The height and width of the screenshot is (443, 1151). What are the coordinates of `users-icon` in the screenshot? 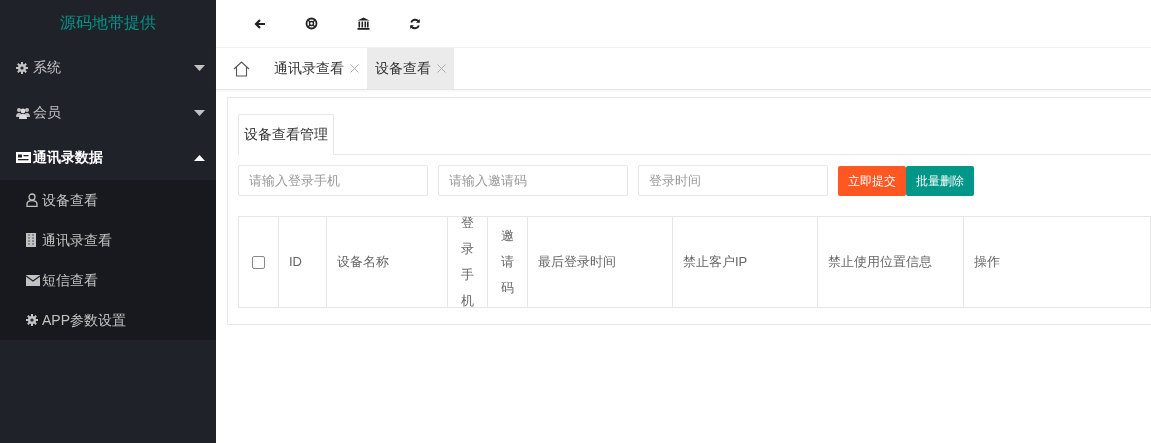 It's located at (23, 112).